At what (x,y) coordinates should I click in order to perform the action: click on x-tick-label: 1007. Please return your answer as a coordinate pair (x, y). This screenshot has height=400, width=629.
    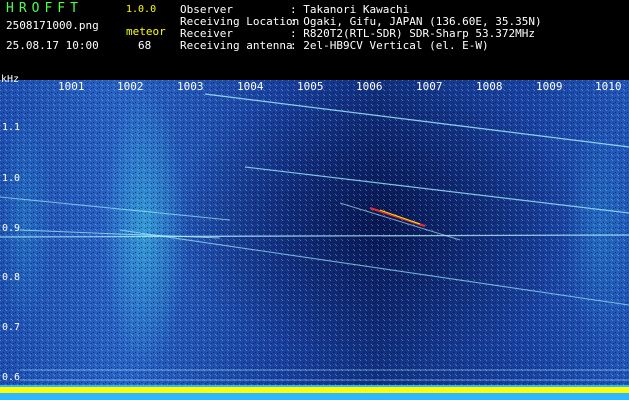
    Looking at the image, I should click on (429, 86).